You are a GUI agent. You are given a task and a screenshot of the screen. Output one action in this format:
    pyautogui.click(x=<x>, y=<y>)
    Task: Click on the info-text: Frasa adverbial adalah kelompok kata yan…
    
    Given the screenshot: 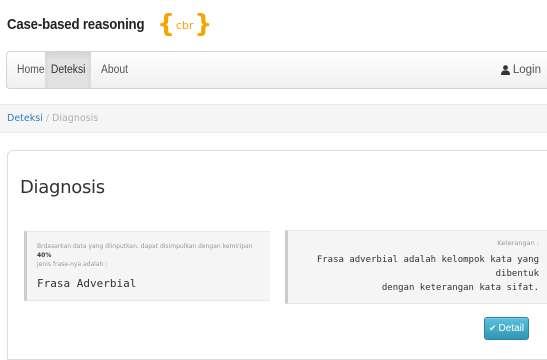 What is the action you would take?
    pyautogui.click(x=418, y=274)
    